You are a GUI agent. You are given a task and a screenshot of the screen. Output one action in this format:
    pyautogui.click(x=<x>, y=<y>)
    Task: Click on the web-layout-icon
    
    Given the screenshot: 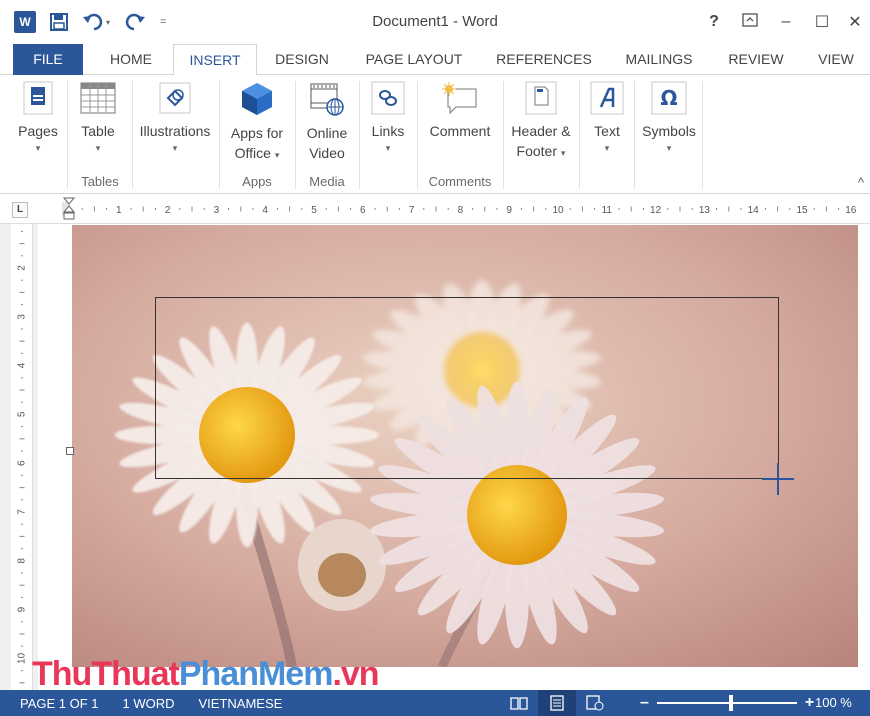 What is the action you would take?
    pyautogui.click(x=595, y=703)
    